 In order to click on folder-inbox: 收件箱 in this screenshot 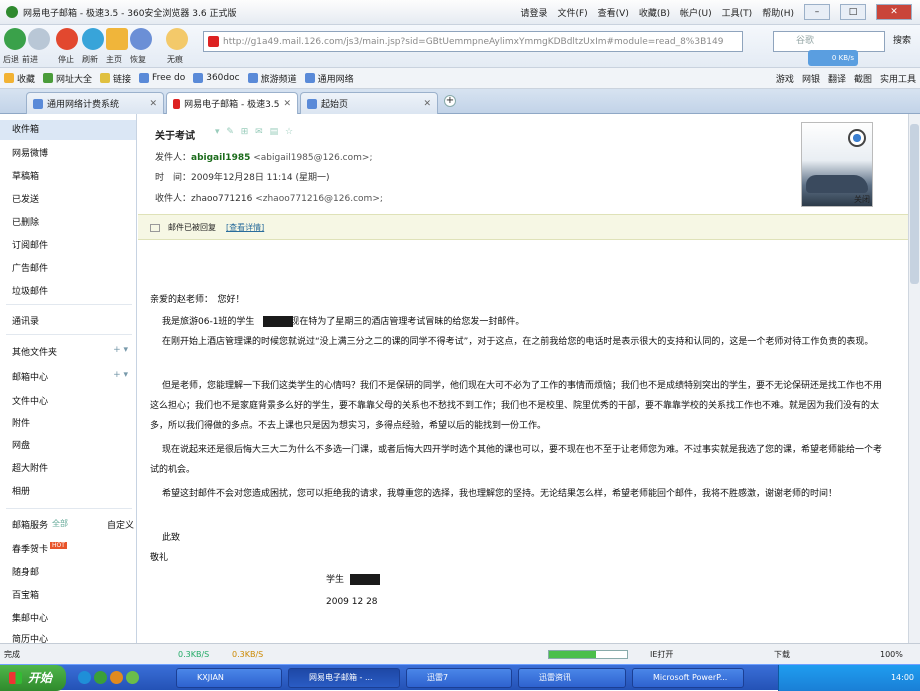, I will do `click(68, 130)`.